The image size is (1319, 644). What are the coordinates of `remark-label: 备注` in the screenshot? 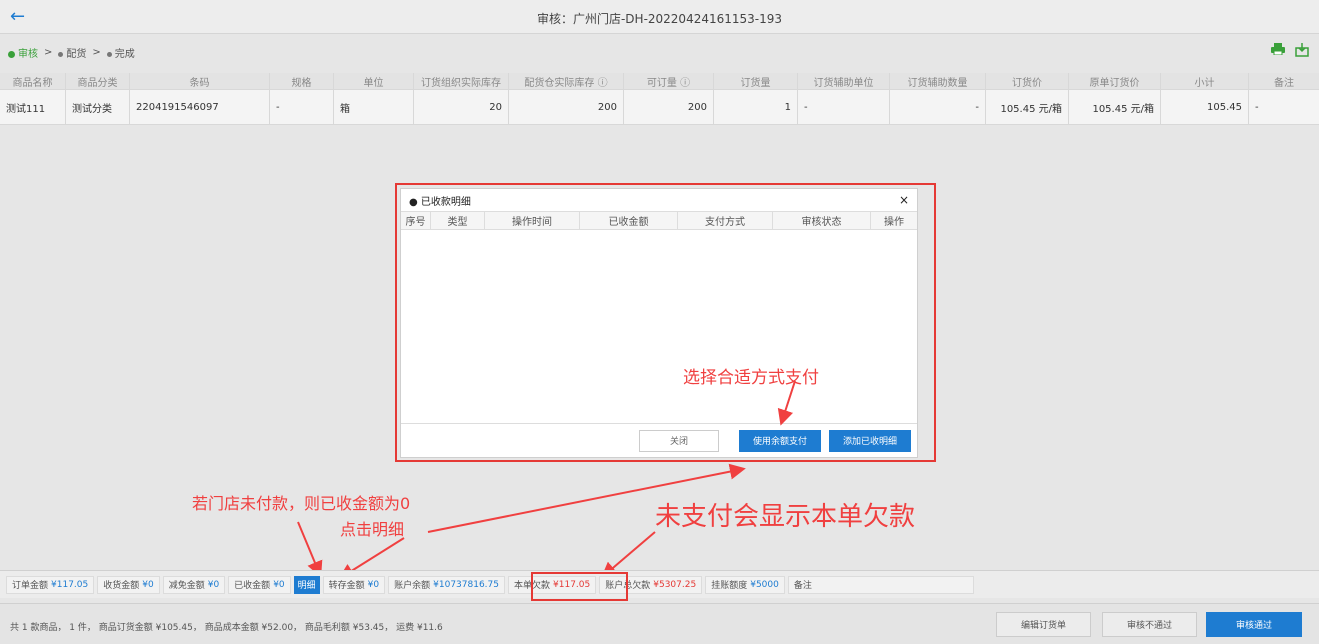 It's located at (802, 586).